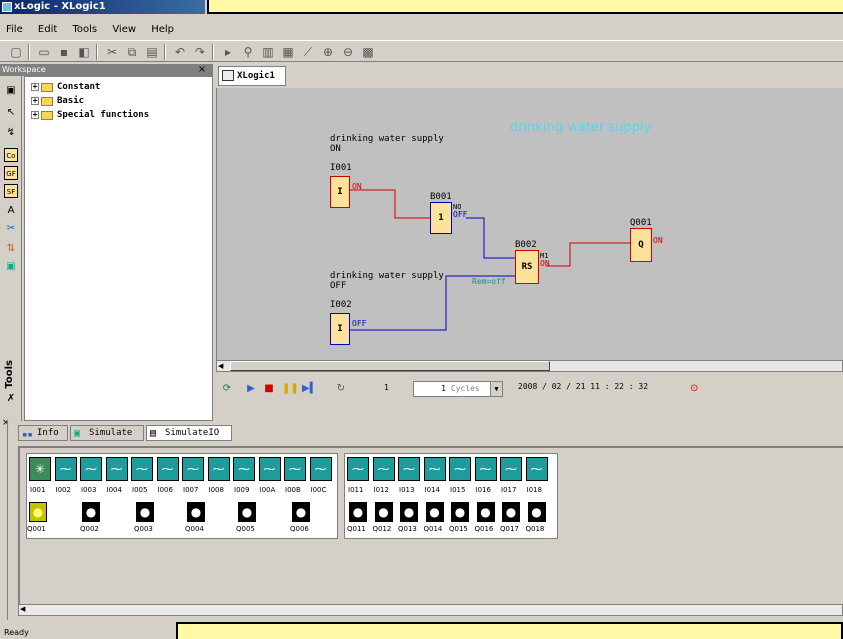 This screenshot has width=843, height=639. I want to click on tab-simulate: ▣ Simulate, so click(107, 433).